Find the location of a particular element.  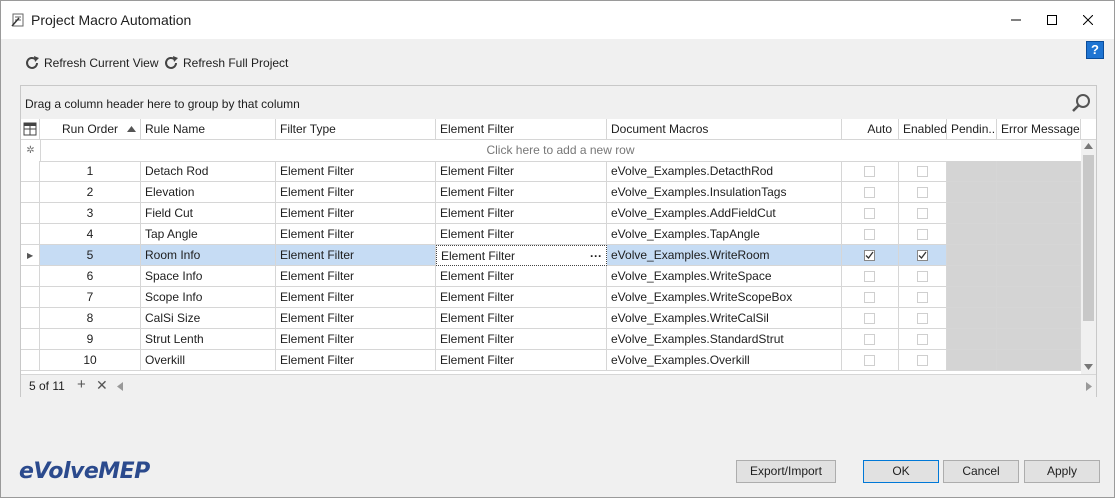

column-header-filter-type: Filter Type is located at coordinates (356, 129).